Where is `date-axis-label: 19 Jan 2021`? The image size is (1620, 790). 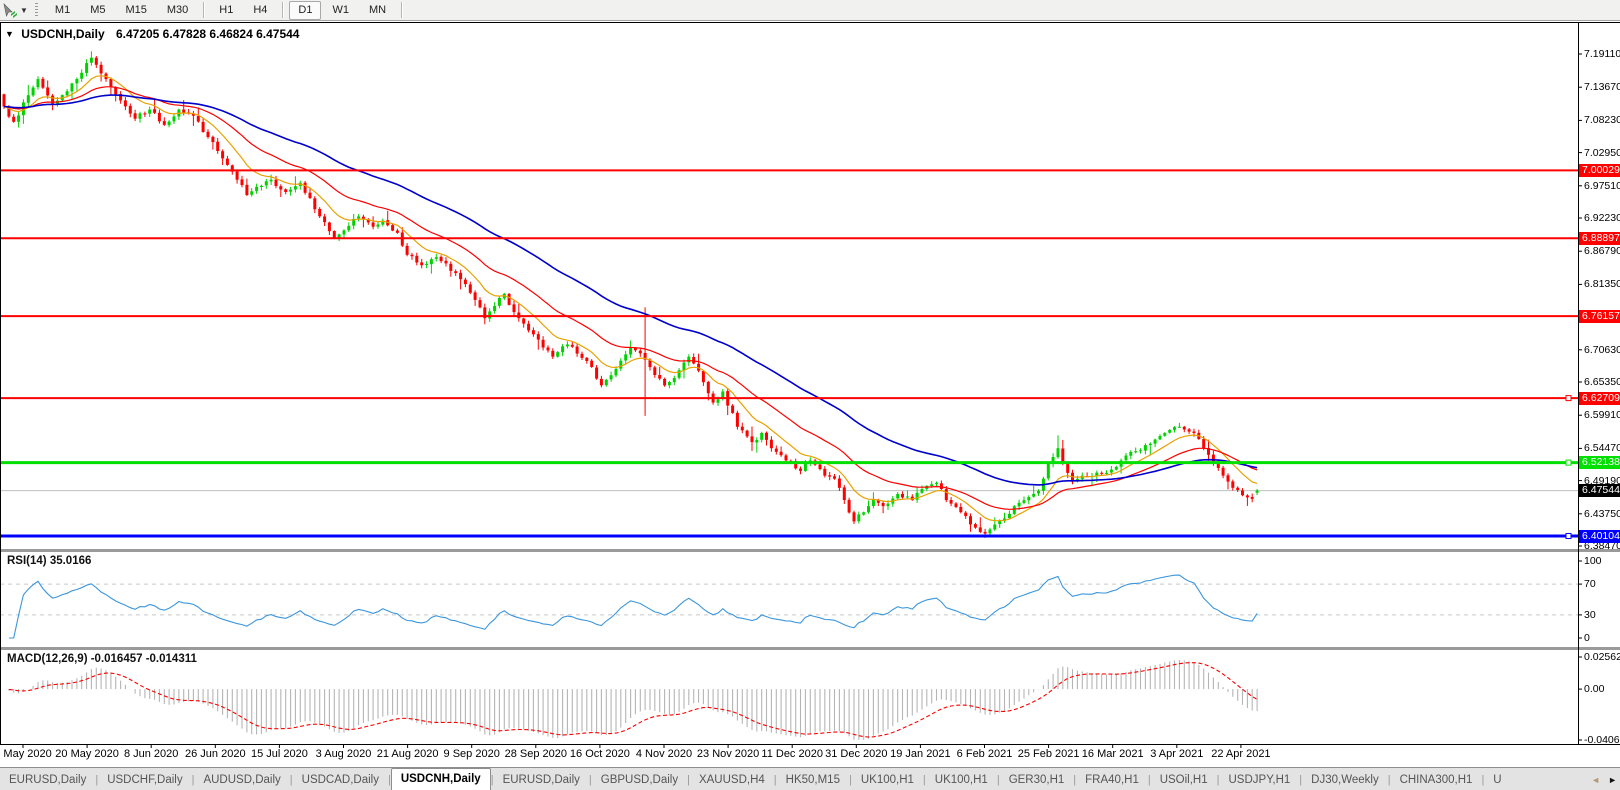 date-axis-label: 19 Jan 2021 is located at coordinates (920, 754).